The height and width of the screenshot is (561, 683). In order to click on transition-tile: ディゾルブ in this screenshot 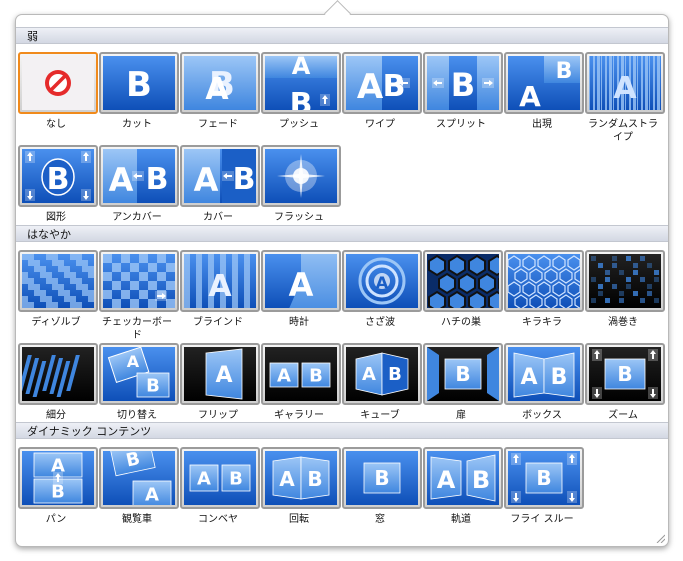, I will do `click(58, 289)`.